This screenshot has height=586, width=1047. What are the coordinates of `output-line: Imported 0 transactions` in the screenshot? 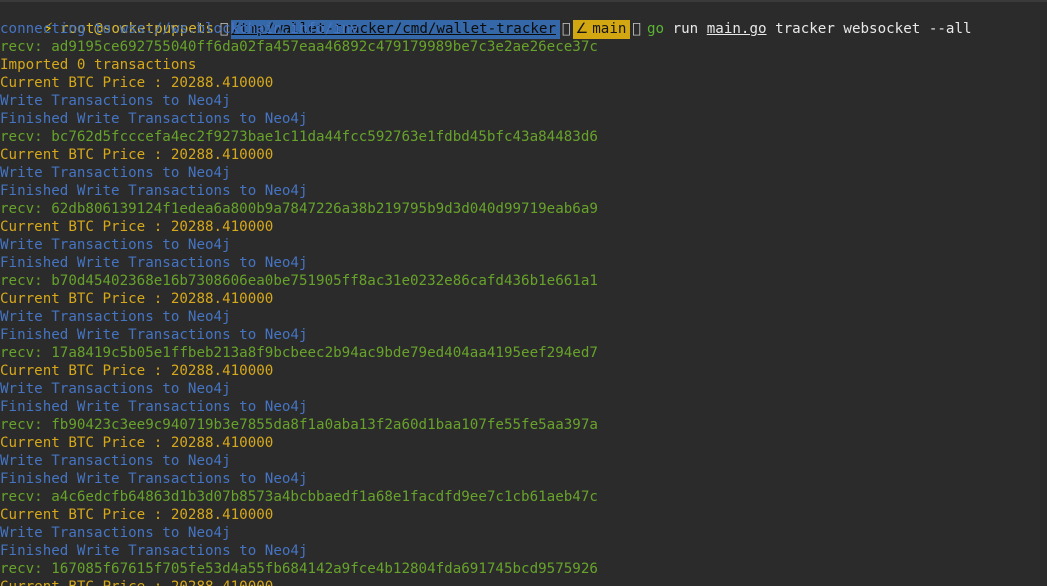 It's located at (98, 65).